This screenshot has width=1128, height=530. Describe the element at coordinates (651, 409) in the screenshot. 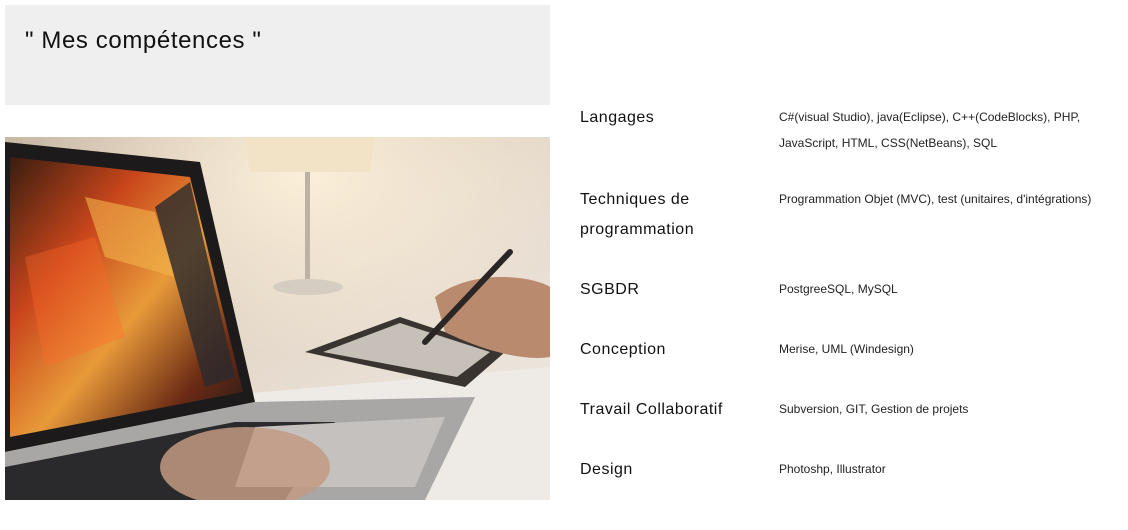

I see `skill-name: Travail Collaboratif` at that location.